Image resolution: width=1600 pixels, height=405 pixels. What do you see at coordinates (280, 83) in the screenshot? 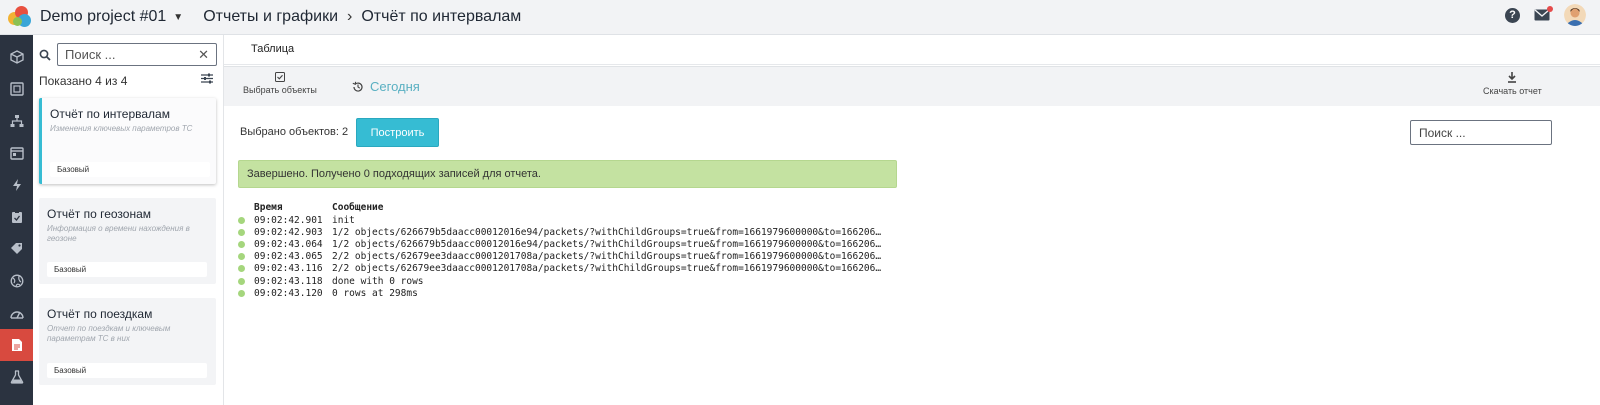
I see `select-objects-button: Выбрать объекты` at bounding box center [280, 83].